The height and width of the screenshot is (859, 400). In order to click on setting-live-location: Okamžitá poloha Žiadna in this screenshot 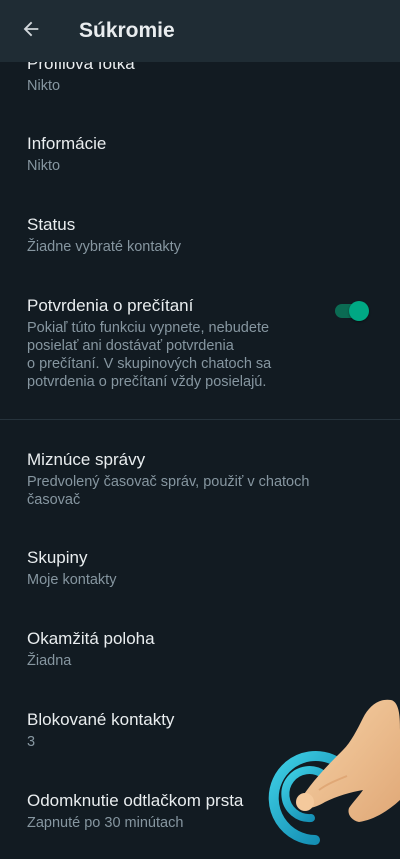, I will do `click(203, 649)`.